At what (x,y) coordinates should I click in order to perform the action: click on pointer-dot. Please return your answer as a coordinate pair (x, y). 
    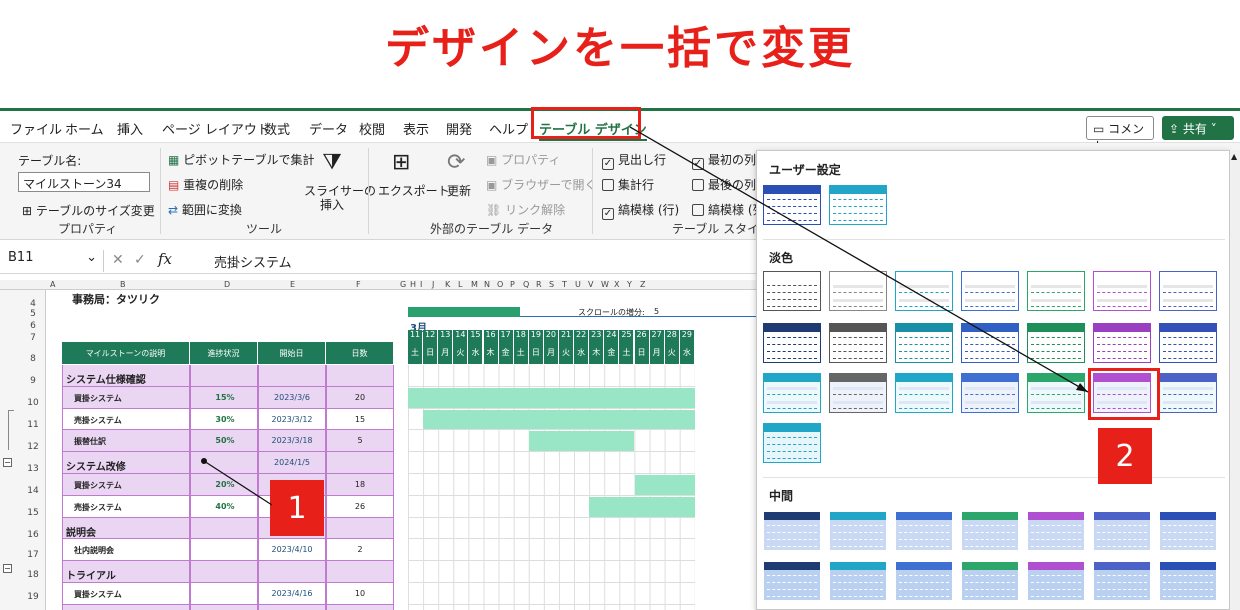
    Looking at the image, I should click on (204, 461).